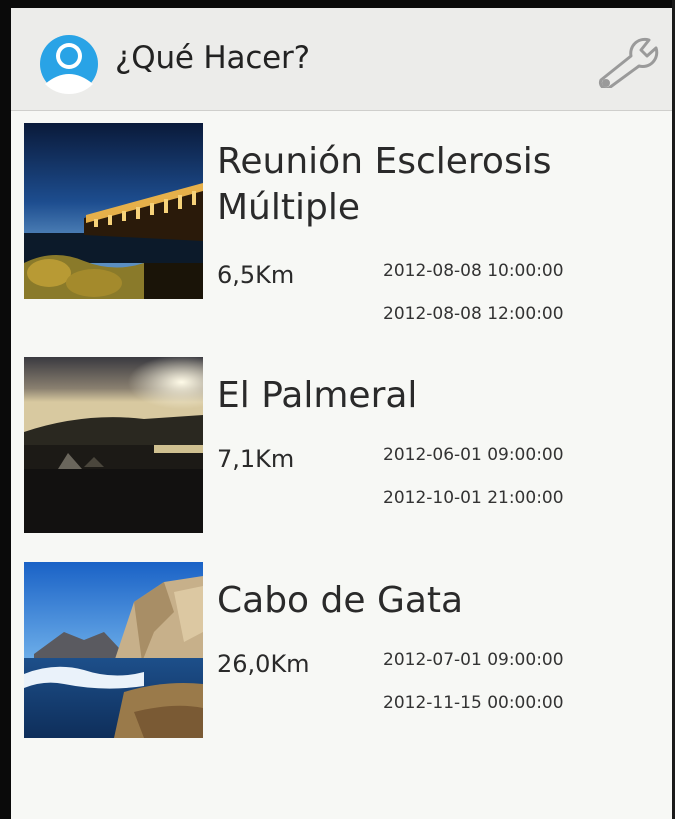 The height and width of the screenshot is (819, 675). What do you see at coordinates (113, 445) in the screenshot?
I see `beach-sunset-photo` at bounding box center [113, 445].